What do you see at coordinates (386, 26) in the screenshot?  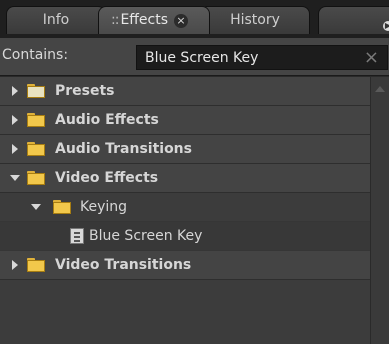 I see `panel-menu-icon: ▶` at bounding box center [386, 26].